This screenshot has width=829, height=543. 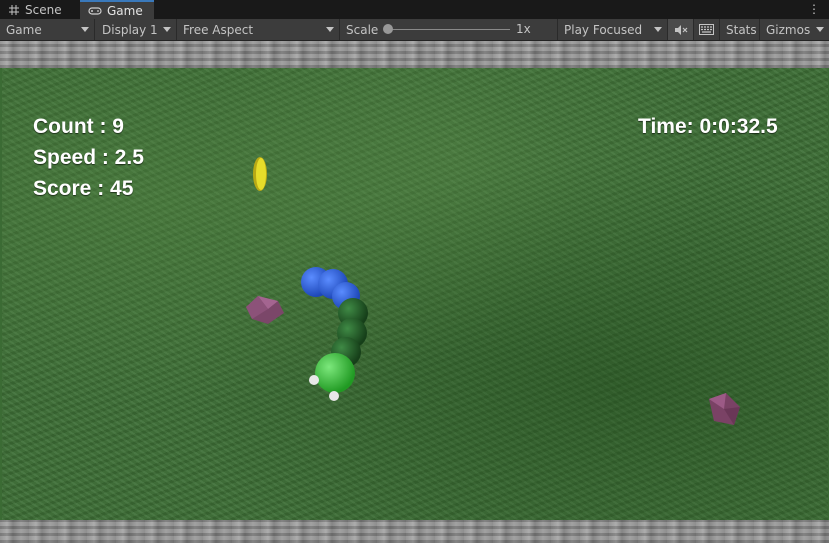 What do you see at coordinates (414, 10) in the screenshot?
I see `editor-tab-bar: Scene Game ⋮` at bounding box center [414, 10].